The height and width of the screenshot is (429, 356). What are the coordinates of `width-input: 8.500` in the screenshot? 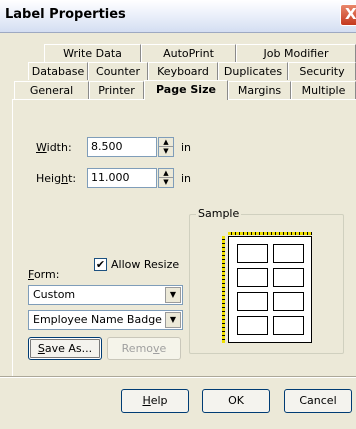 It's located at (122, 147).